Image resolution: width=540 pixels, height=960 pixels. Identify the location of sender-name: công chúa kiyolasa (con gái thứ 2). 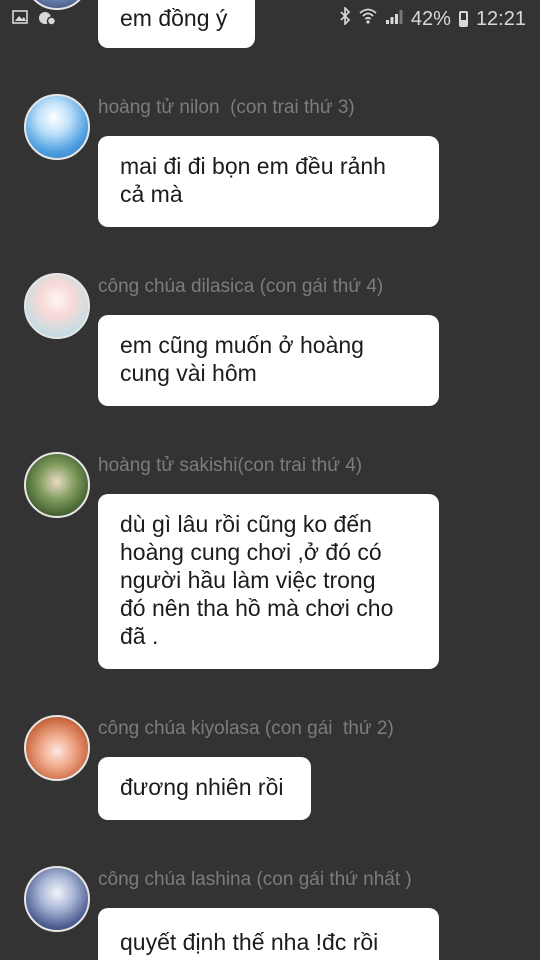
(246, 728).